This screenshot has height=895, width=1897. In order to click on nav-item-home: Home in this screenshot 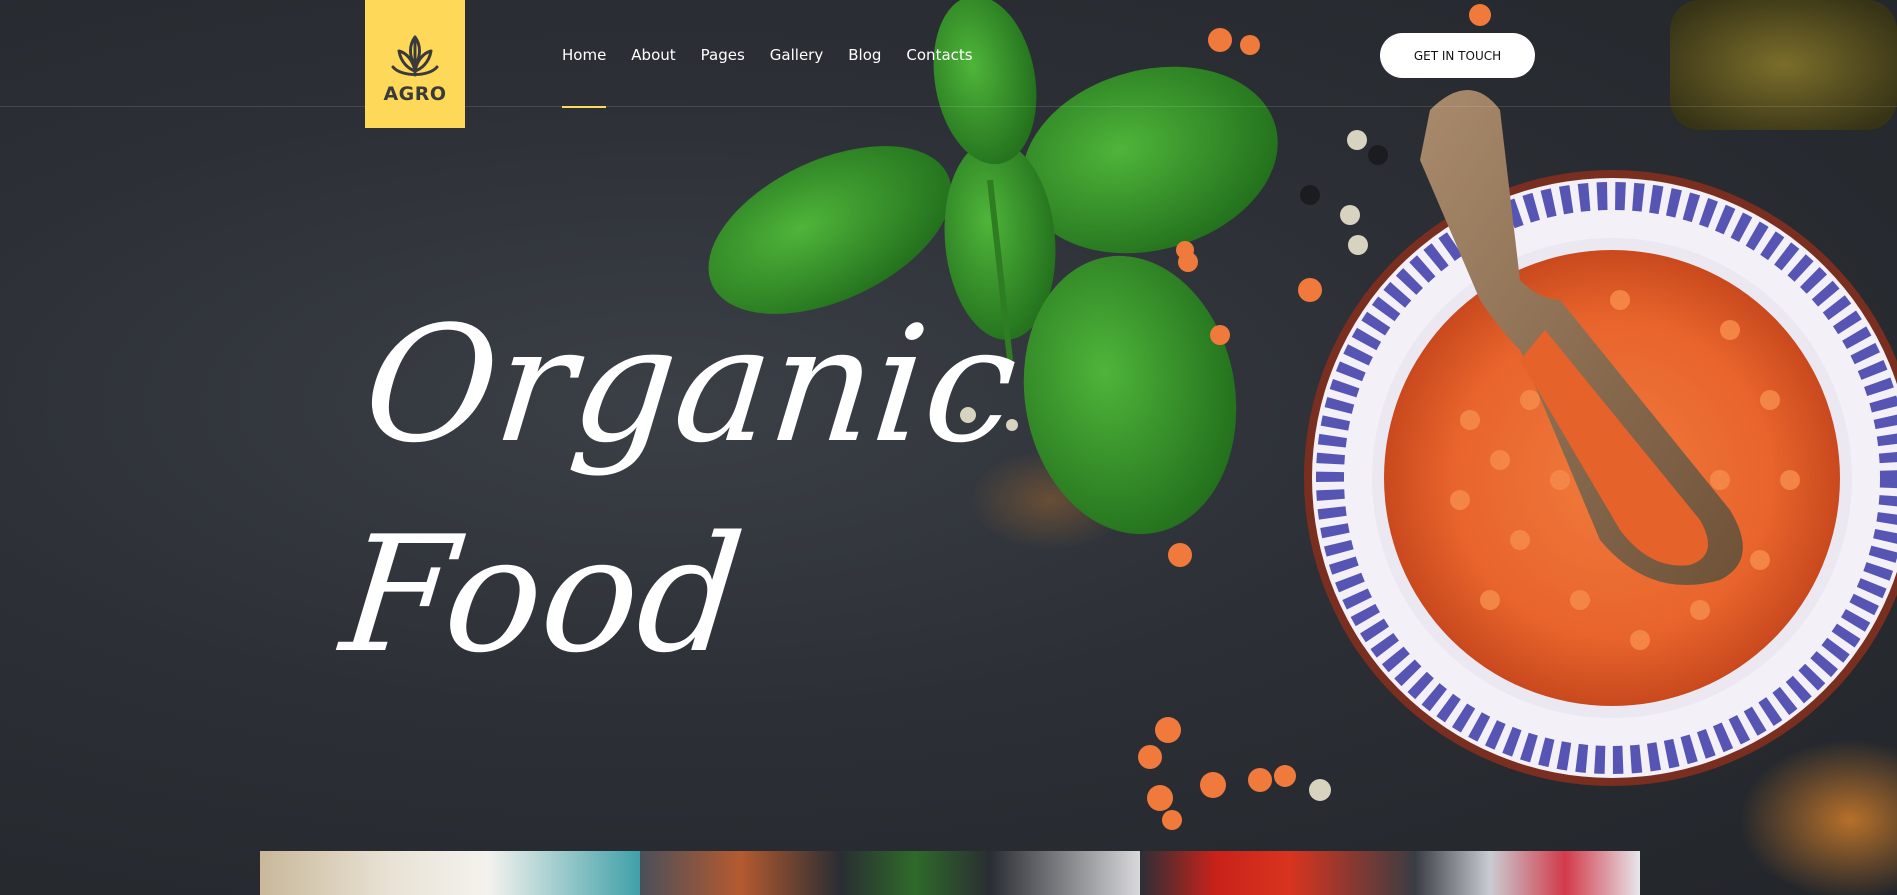, I will do `click(584, 77)`.